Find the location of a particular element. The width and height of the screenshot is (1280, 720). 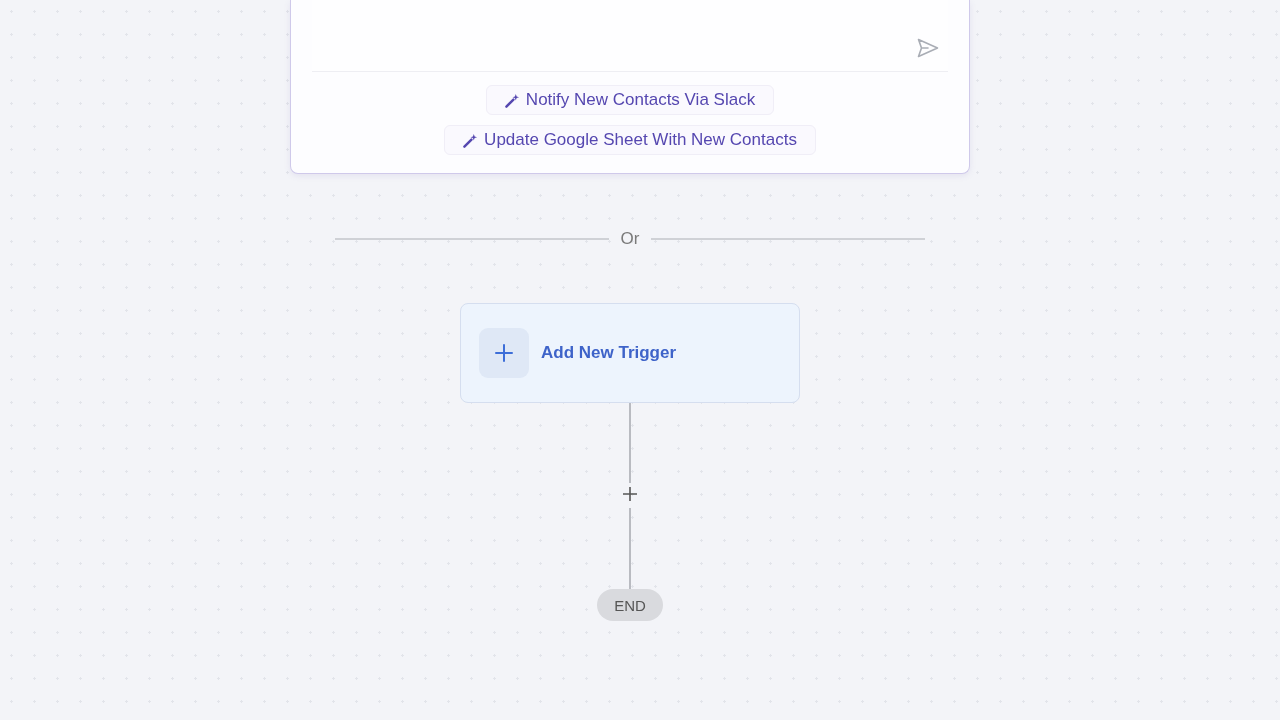

send-icon is located at coordinates (928, 48).